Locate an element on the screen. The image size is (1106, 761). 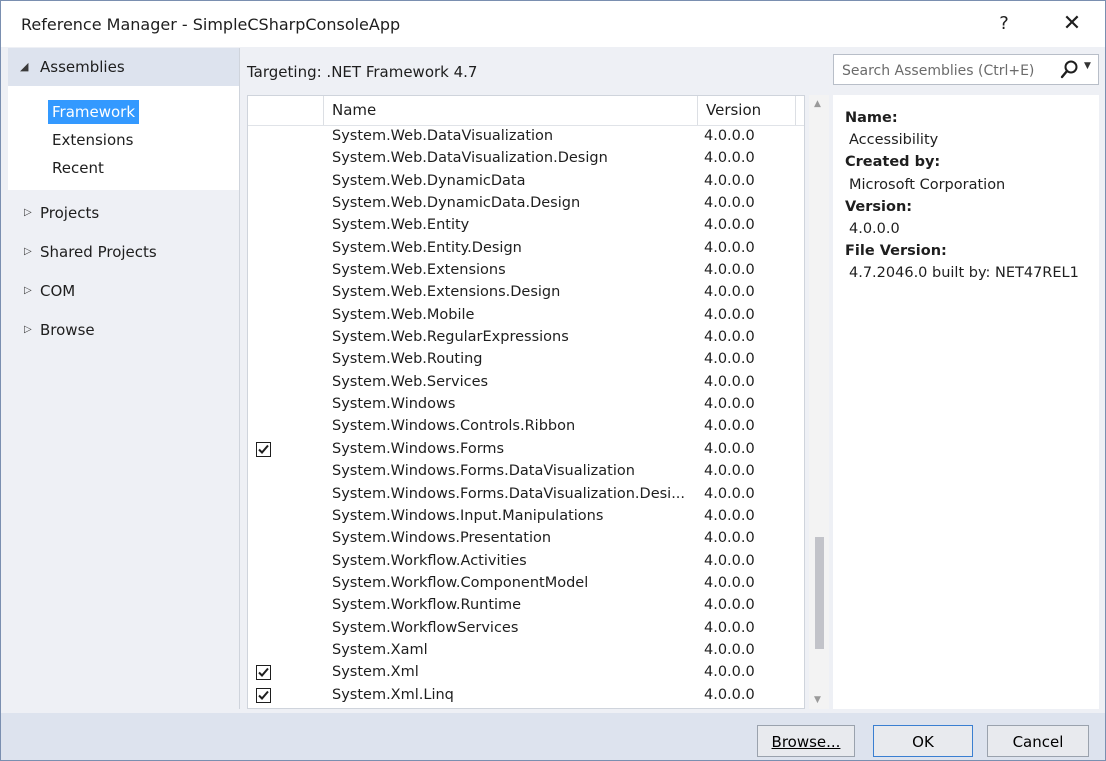
list-row: System.Windows.Controls.Ribbon 4.0.0.0 is located at coordinates (526, 427).